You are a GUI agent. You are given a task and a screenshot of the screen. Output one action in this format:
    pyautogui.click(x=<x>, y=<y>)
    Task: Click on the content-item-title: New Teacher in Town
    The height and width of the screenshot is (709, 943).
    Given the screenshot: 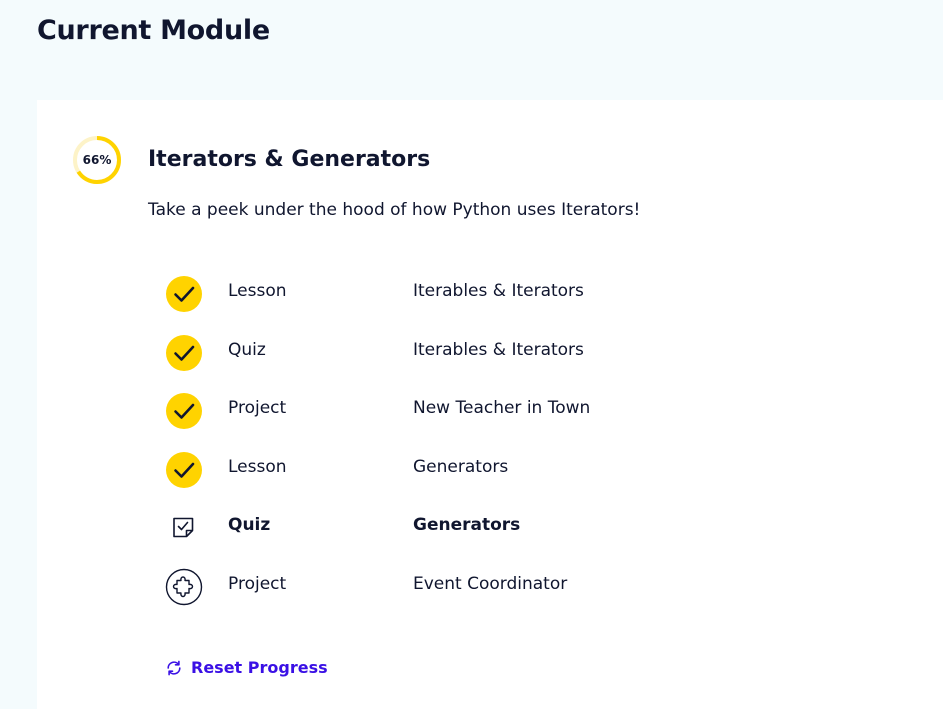 What is the action you would take?
    pyautogui.click(x=502, y=408)
    